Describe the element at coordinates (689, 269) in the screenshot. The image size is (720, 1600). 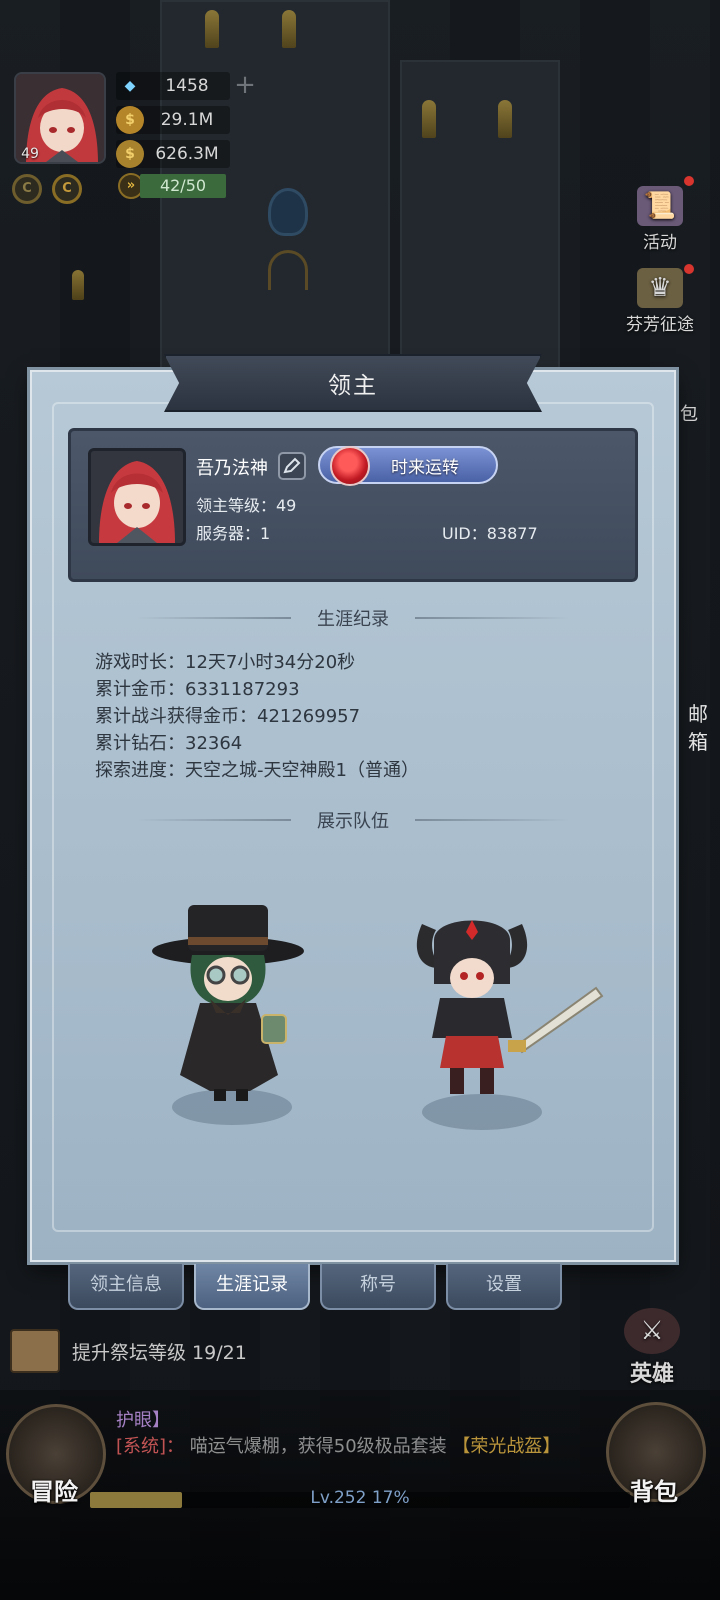
I see `journey-notification-dot` at that location.